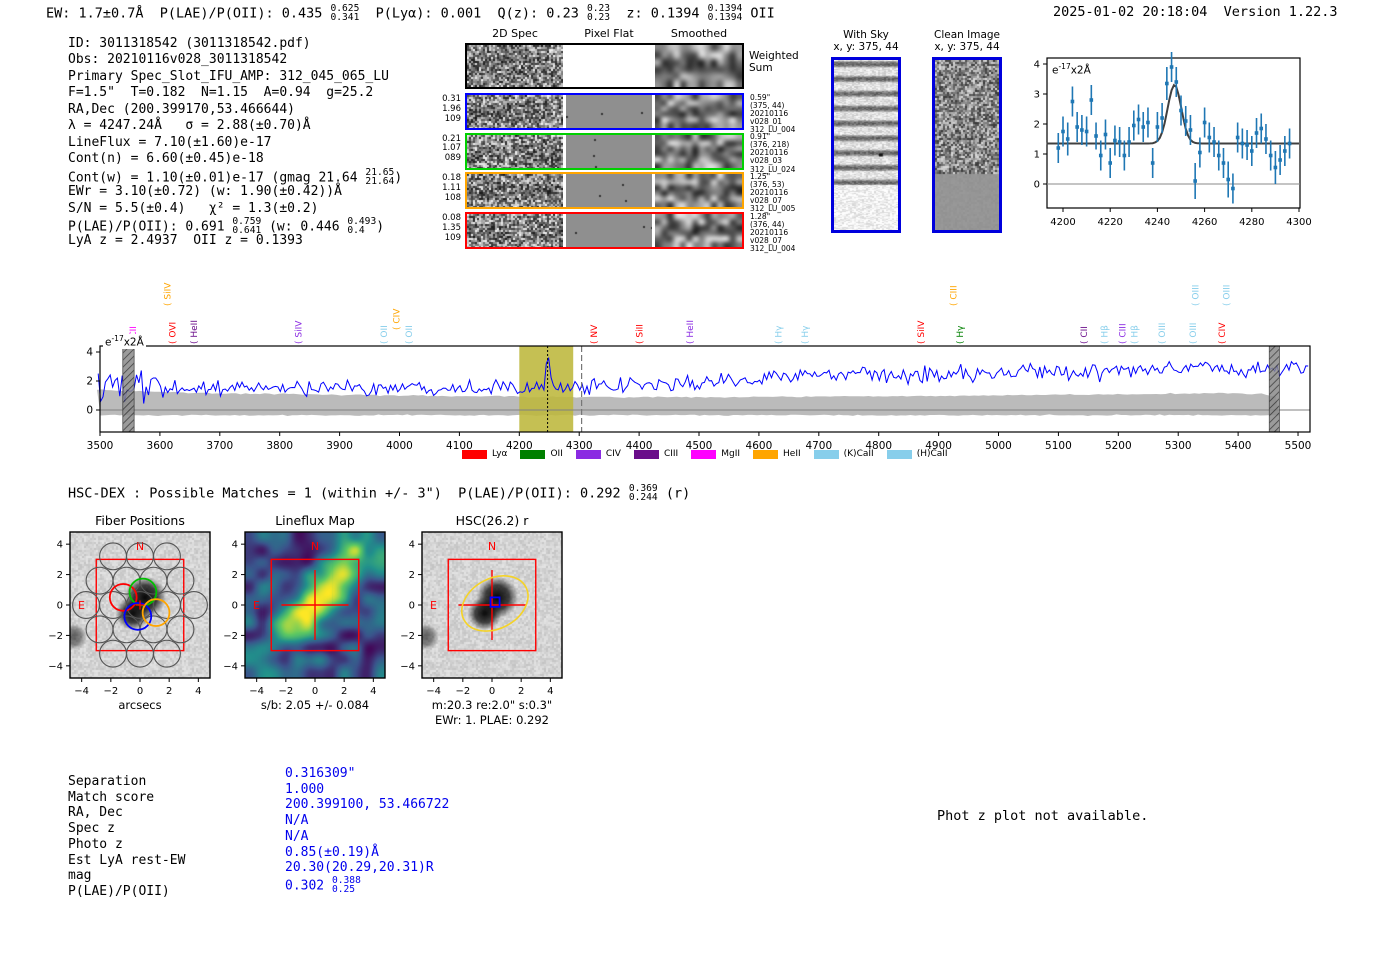  Describe the element at coordinates (166, 159) in the screenshot. I see `text-segment: Cont(n) = 6.60(±0.45)e-18` at that location.